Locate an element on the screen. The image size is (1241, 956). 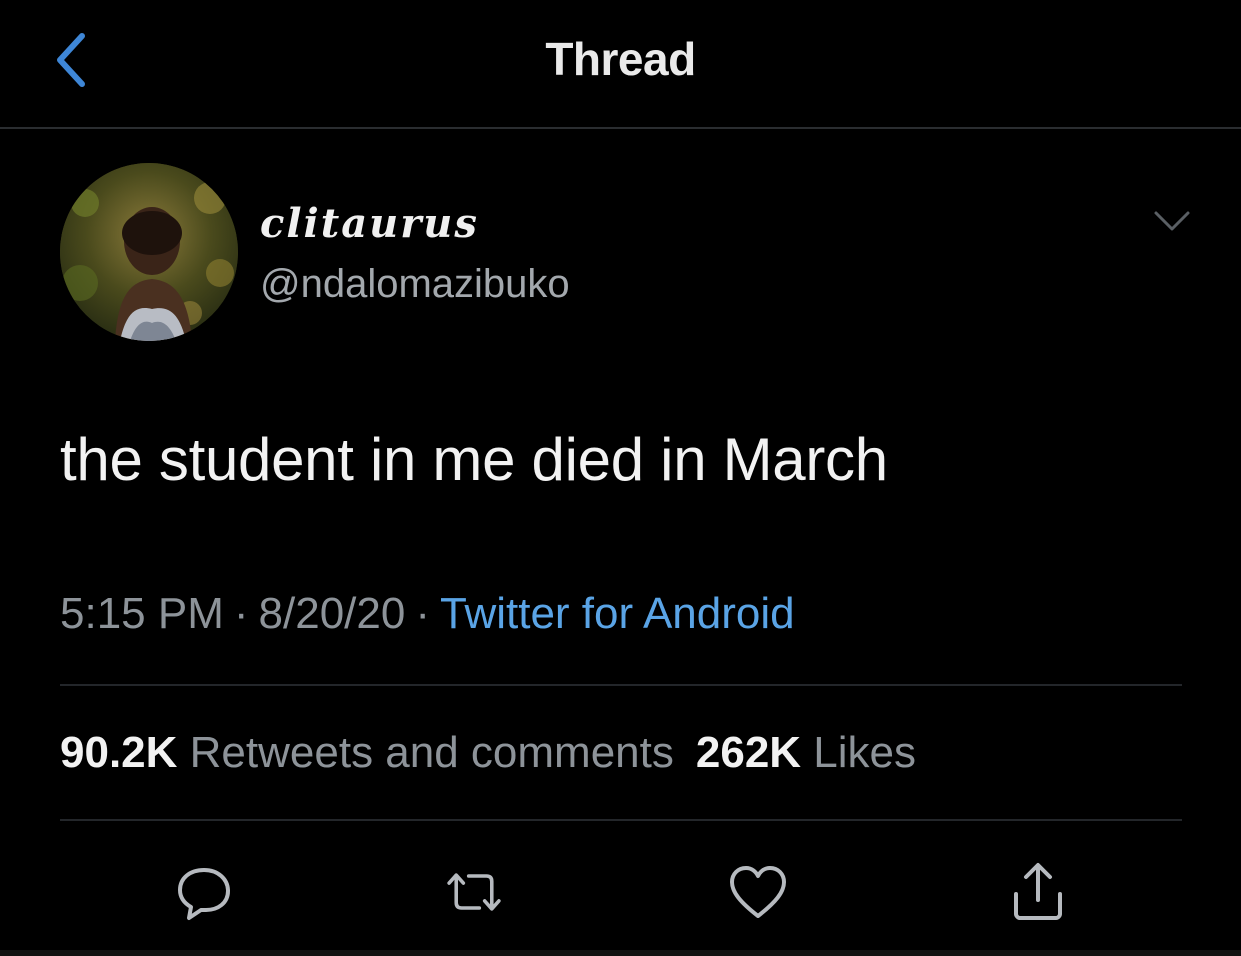
avatar is located at coordinates (149, 252).